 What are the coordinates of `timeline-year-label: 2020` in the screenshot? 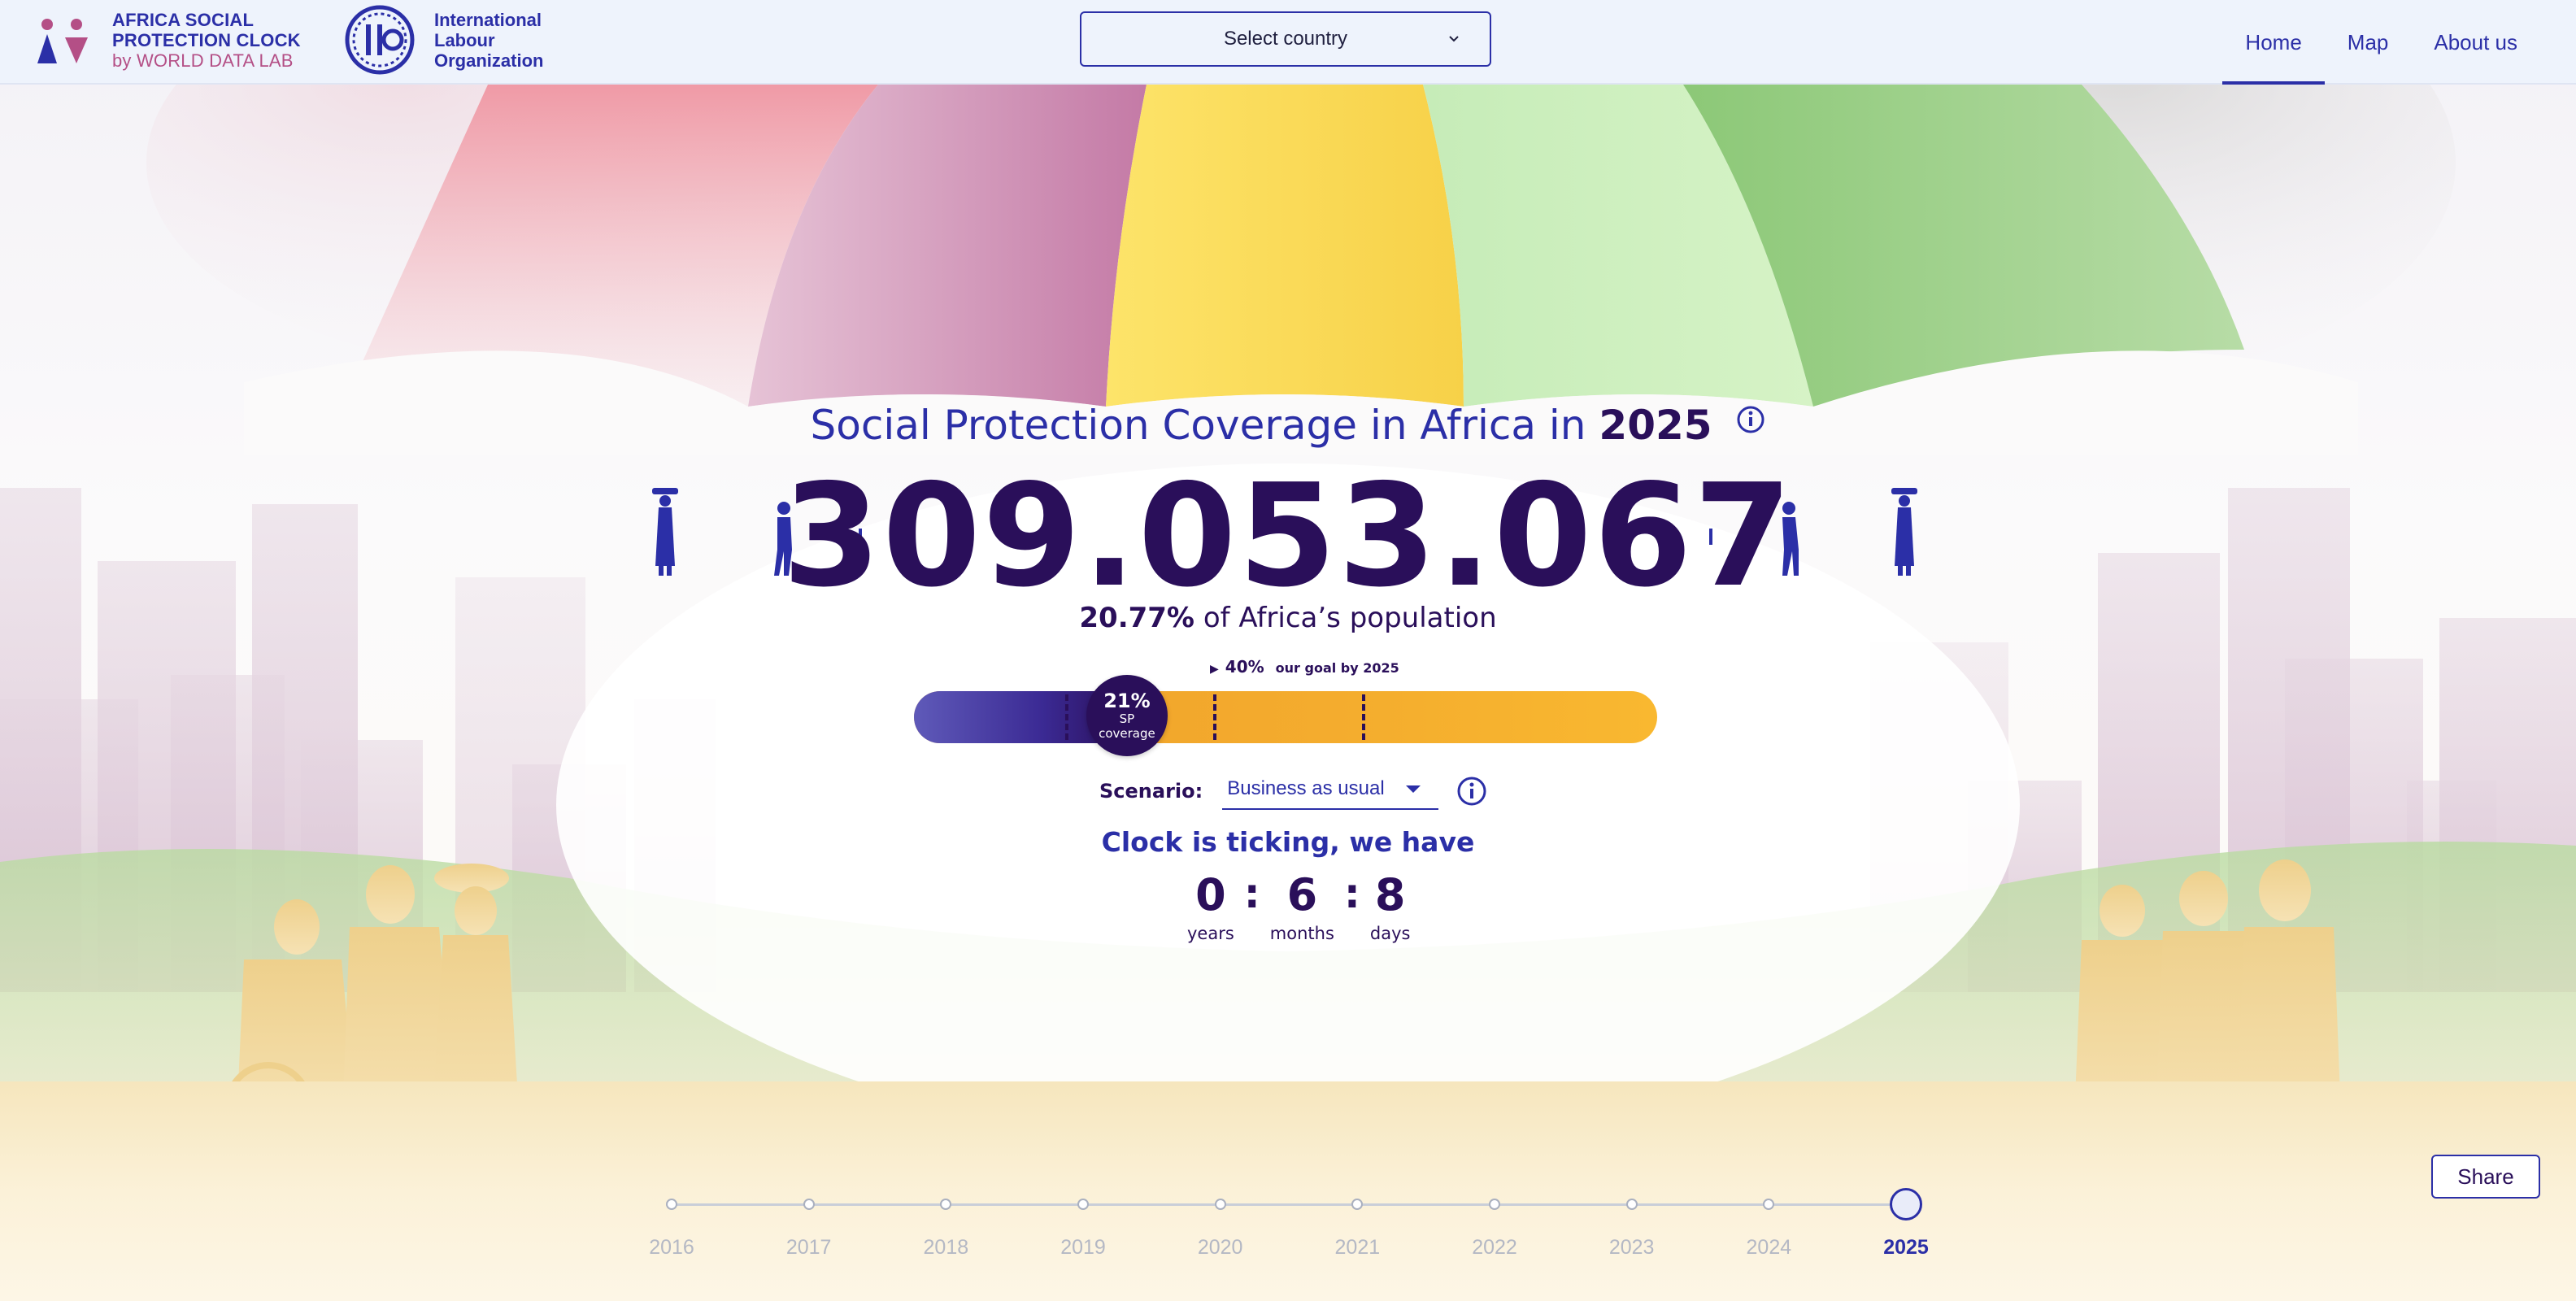 It's located at (1220, 1247).